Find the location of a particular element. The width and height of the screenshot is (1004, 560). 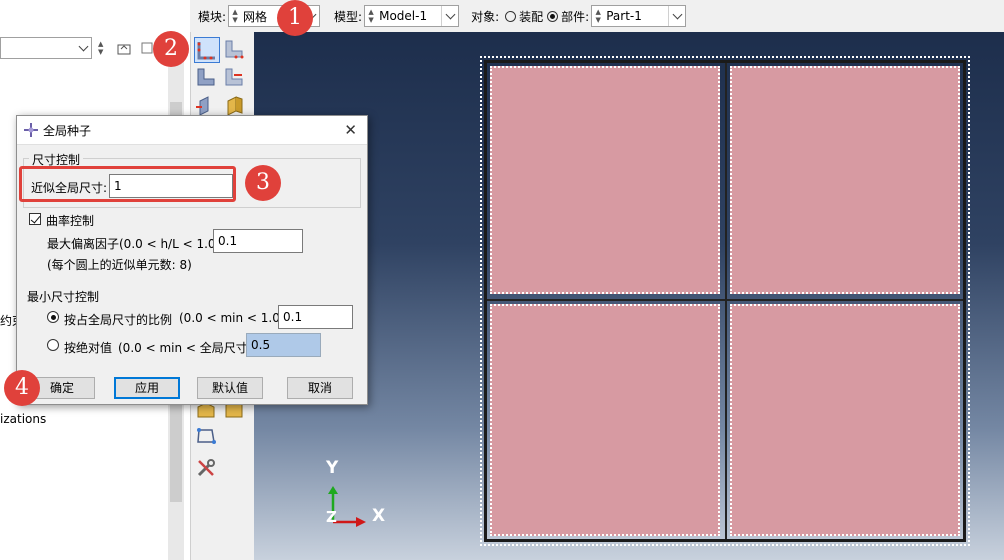

tree-item-fragment: izations is located at coordinates (23, 419).